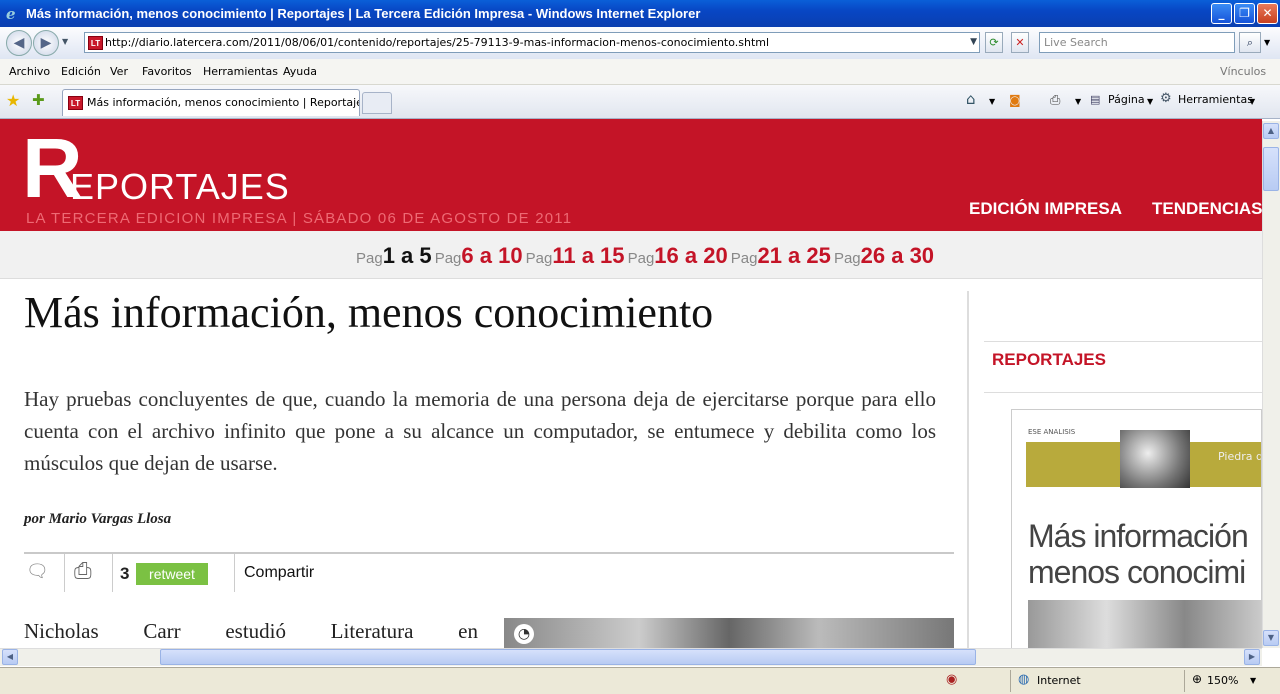 The width and height of the screenshot is (1280, 694). I want to click on print-dropdown-icon: ▼, so click(1078, 101).